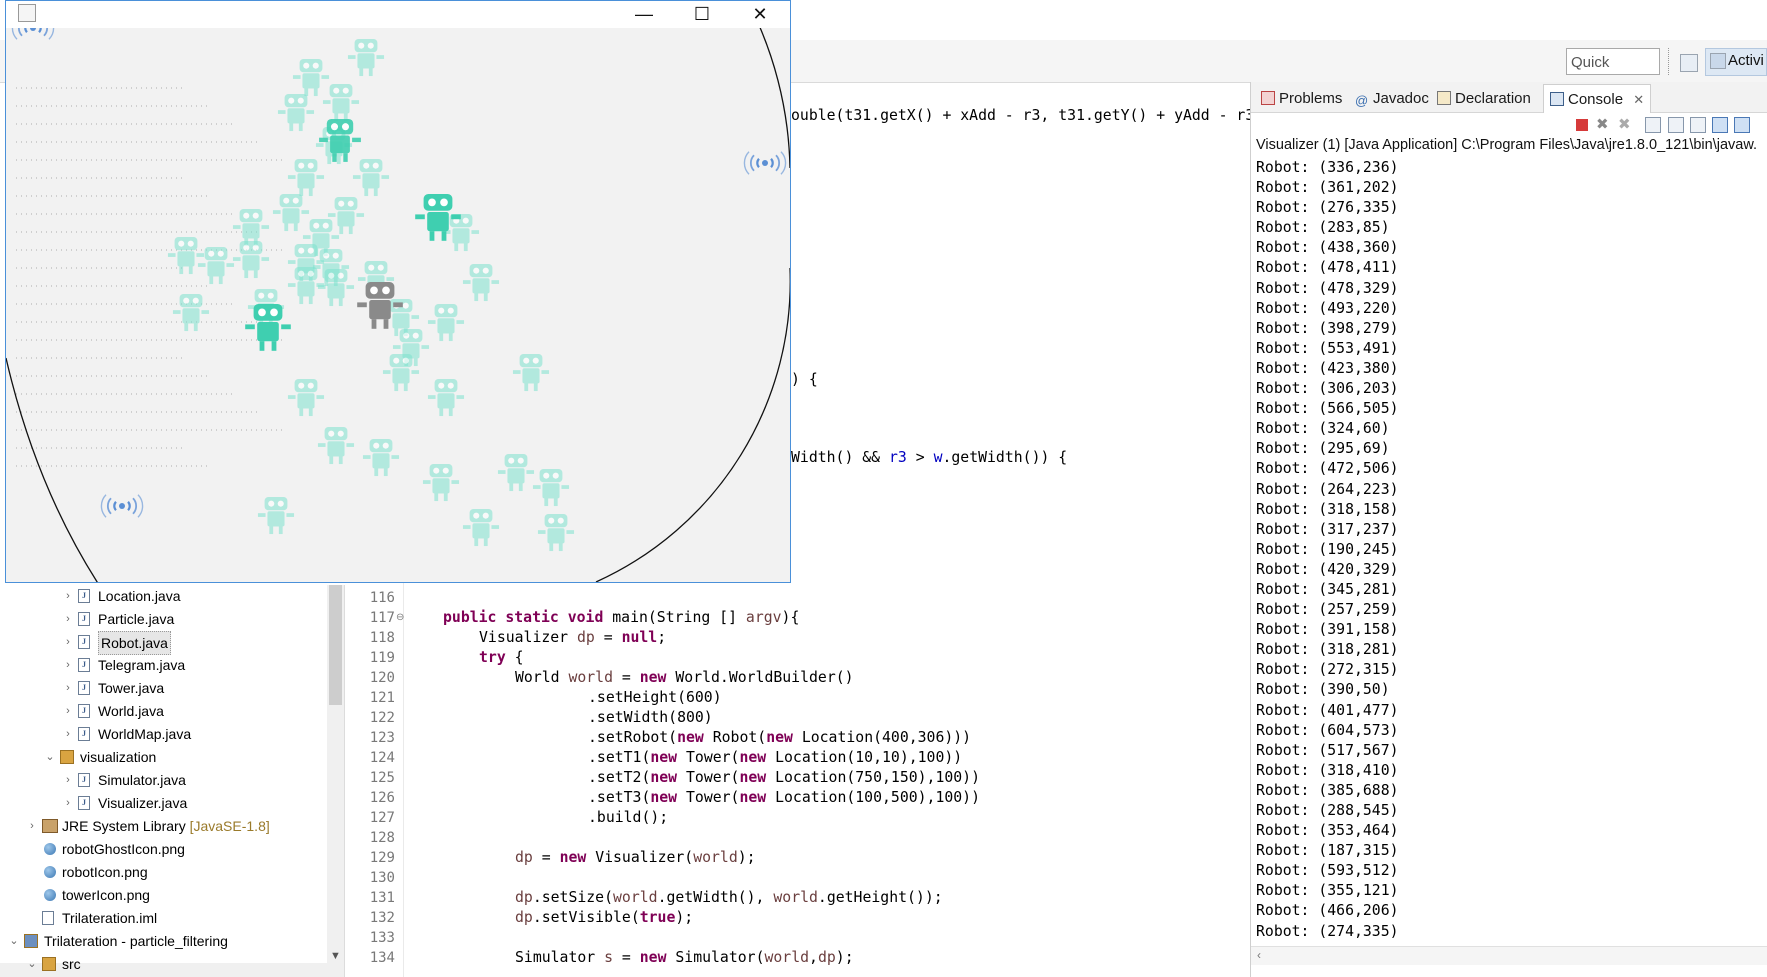  I want to click on tree-item: › J Simulator.java, so click(163, 780).